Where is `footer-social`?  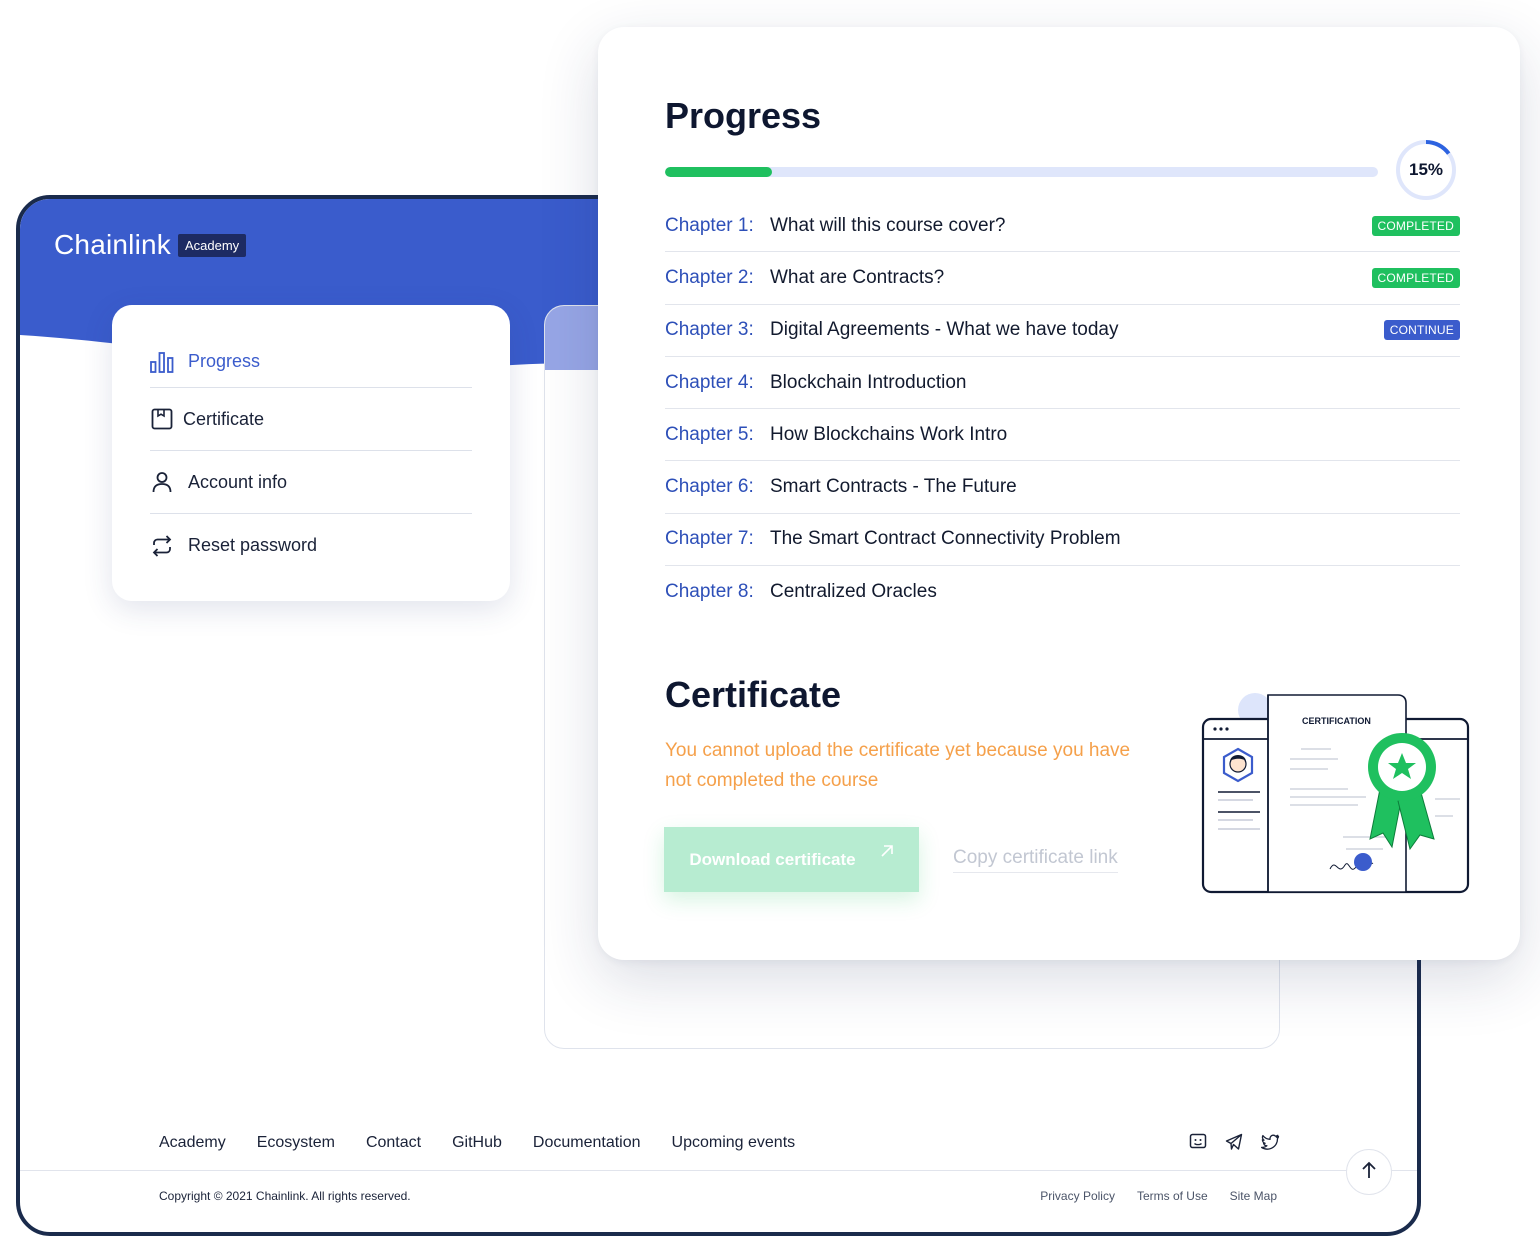 footer-social is located at coordinates (1234, 1142).